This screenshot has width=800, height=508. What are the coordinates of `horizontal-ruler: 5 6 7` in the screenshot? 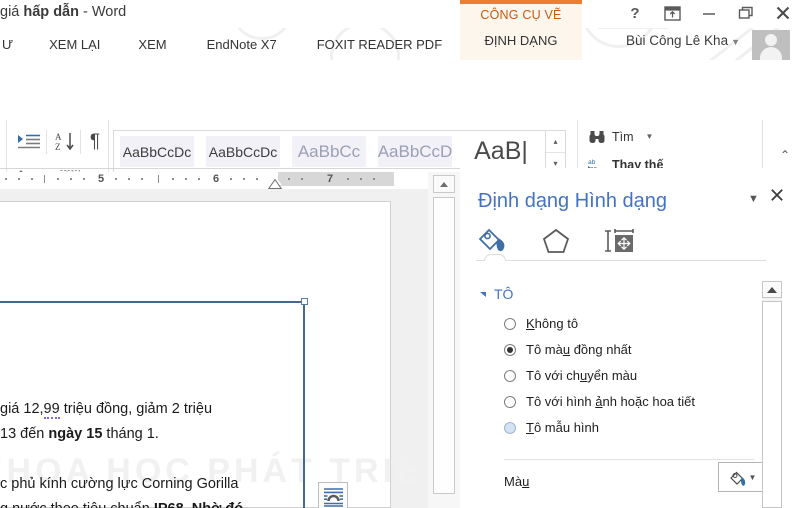 It's located at (214, 180).